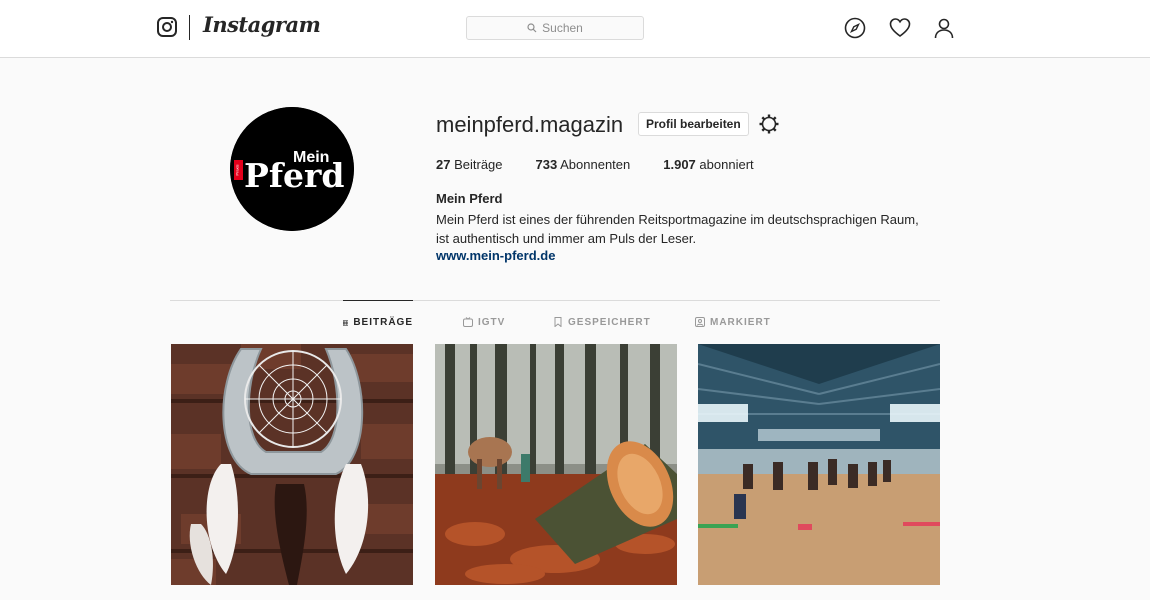 The width and height of the screenshot is (1150, 600). What do you see at coordinates (262, 24) in the screenshot?
I see `instagram-wordmark: Instagram` at bounding box center [262, 24].